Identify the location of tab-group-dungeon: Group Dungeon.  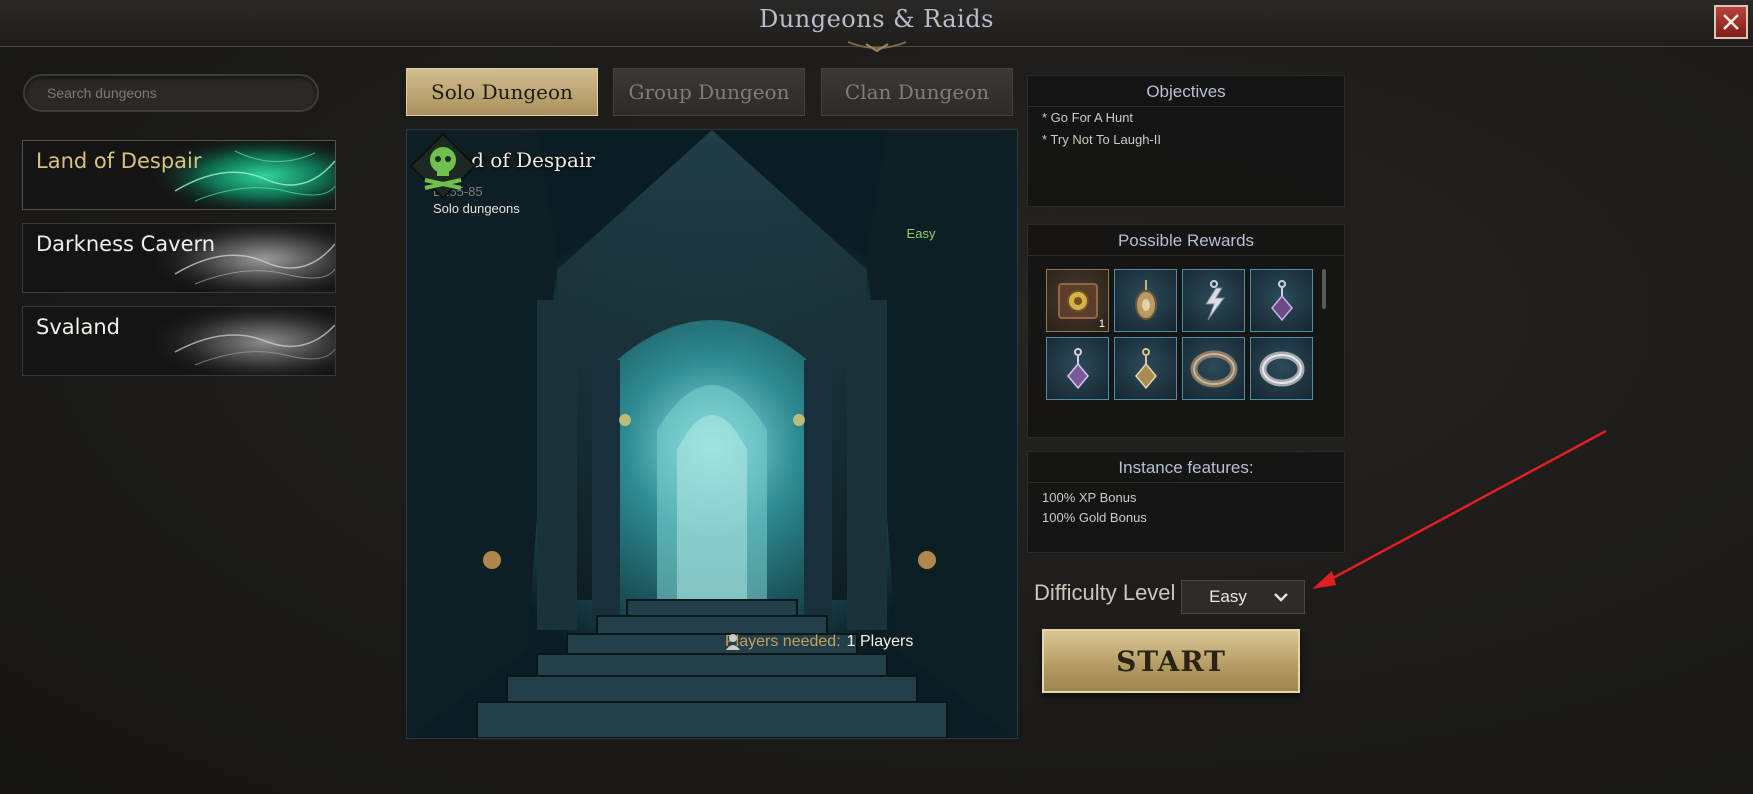
(709, 92).